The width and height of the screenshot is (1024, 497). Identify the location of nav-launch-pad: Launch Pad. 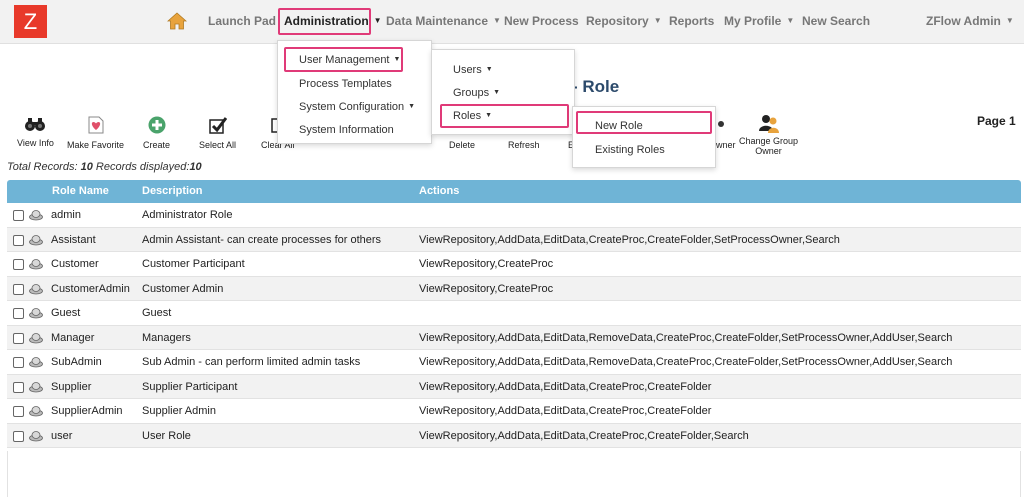
(242, 21).